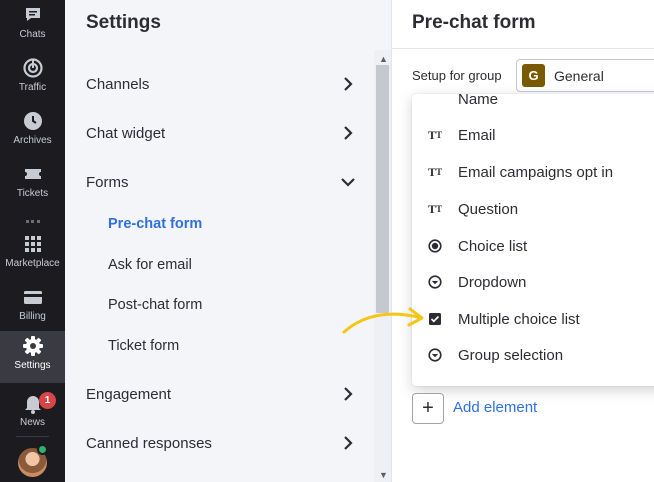 The image size is (654, 482). Describe the element at coordinates (33, 15) in the screenshot. I see `chat-icon` at that location.